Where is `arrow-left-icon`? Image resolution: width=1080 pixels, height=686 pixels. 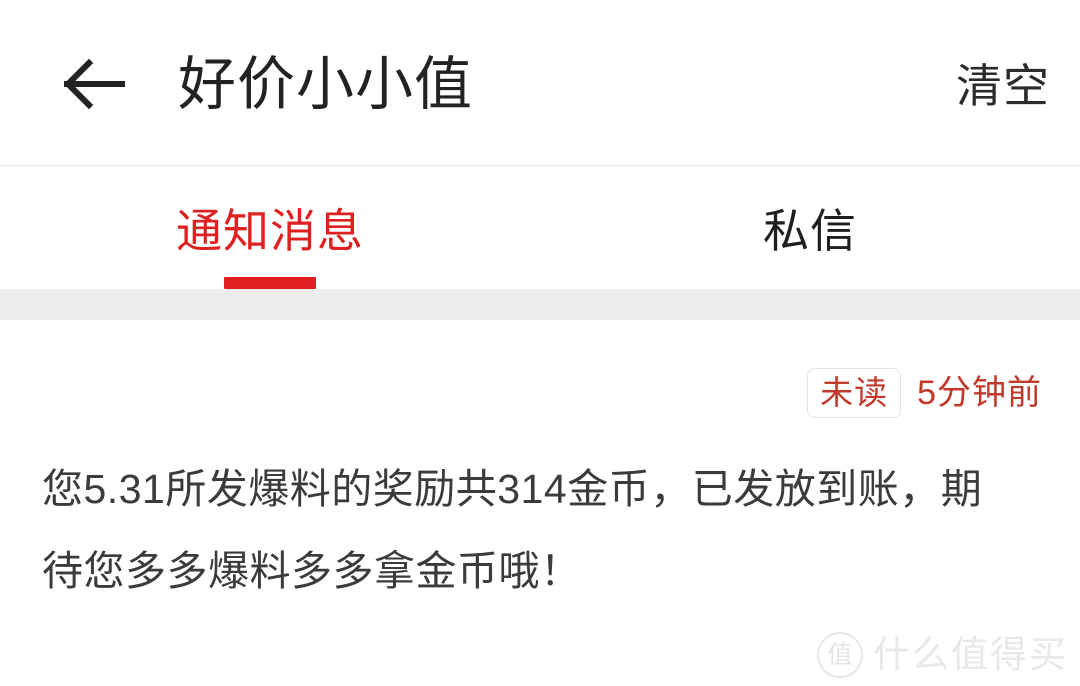
arrow-left-icon is located at coordinates (95, 84).